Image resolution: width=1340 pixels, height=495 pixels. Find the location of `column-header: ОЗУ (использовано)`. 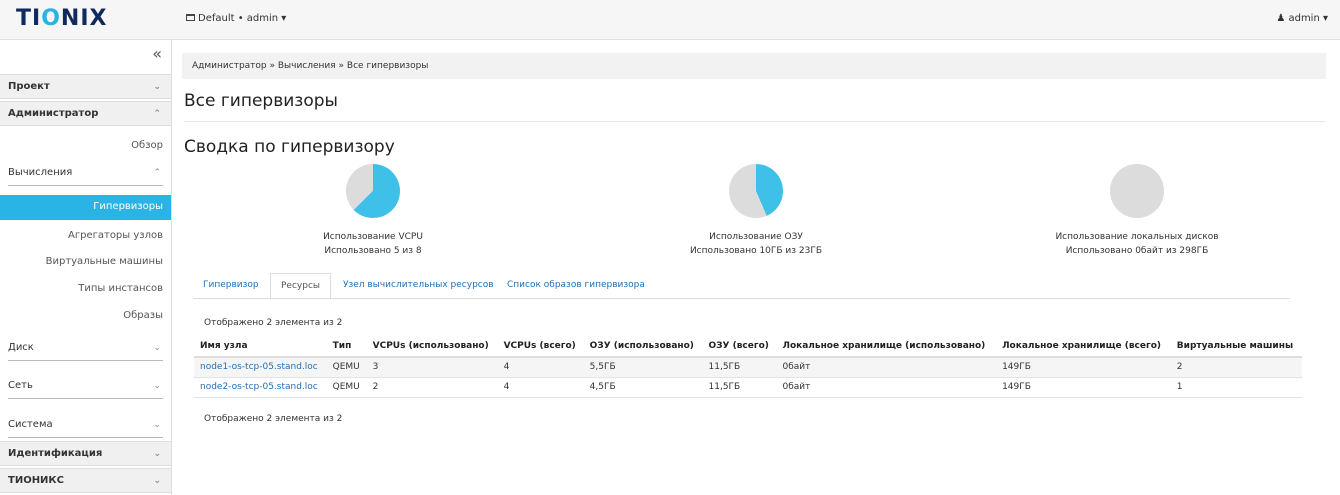

column-header: ОЗУ (использовано) is located at coordinates (643, 346).